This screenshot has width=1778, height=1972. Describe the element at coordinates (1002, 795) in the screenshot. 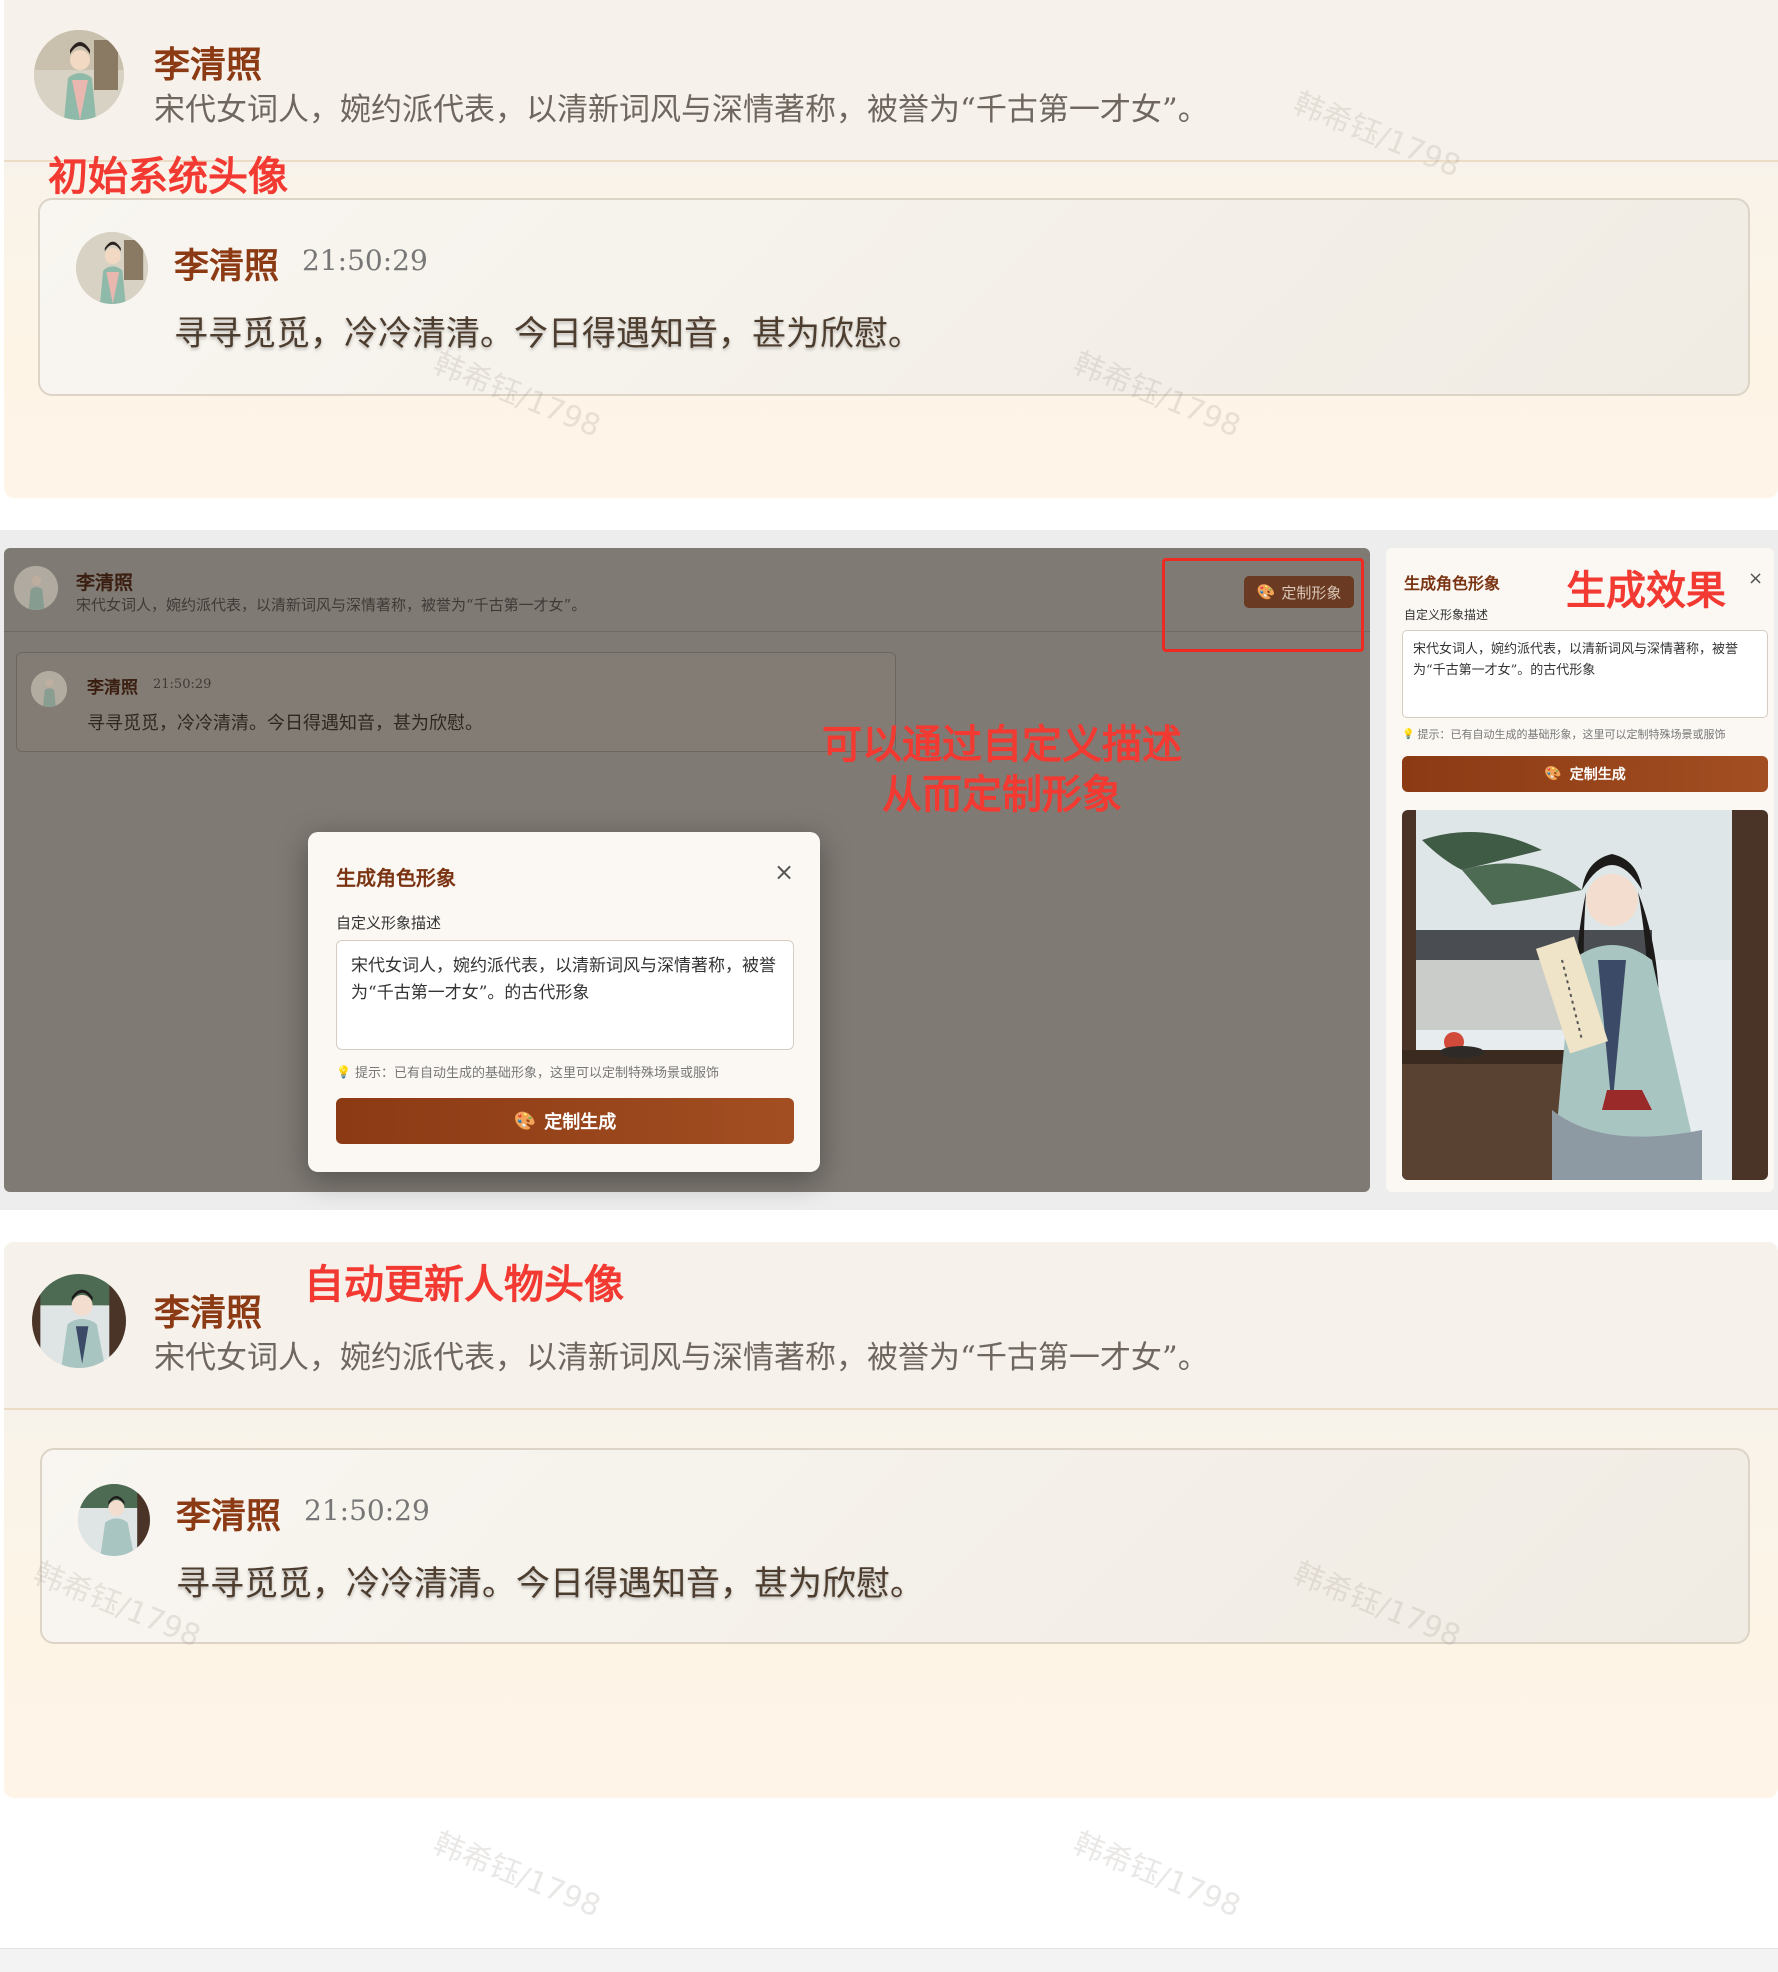

I see `annotation-line-2: 从而定制形象` at that location.